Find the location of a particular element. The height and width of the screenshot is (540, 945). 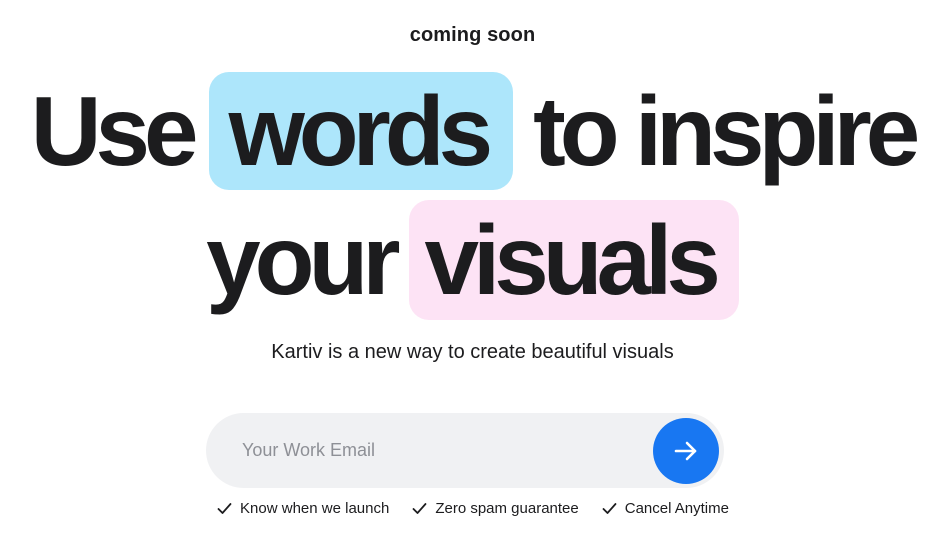

feature-label: Cancel Anytime is located at coordinates (676, 508).